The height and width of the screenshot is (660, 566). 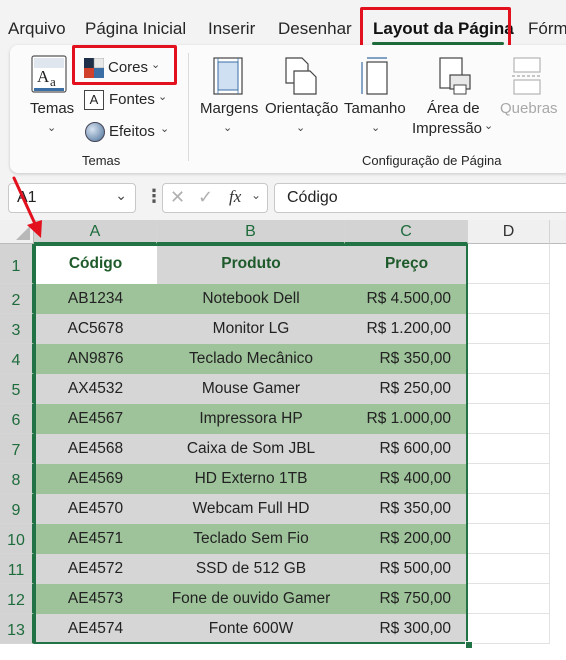 I want to click on tab-formulas: Fórm, so click(x=547, y=29).